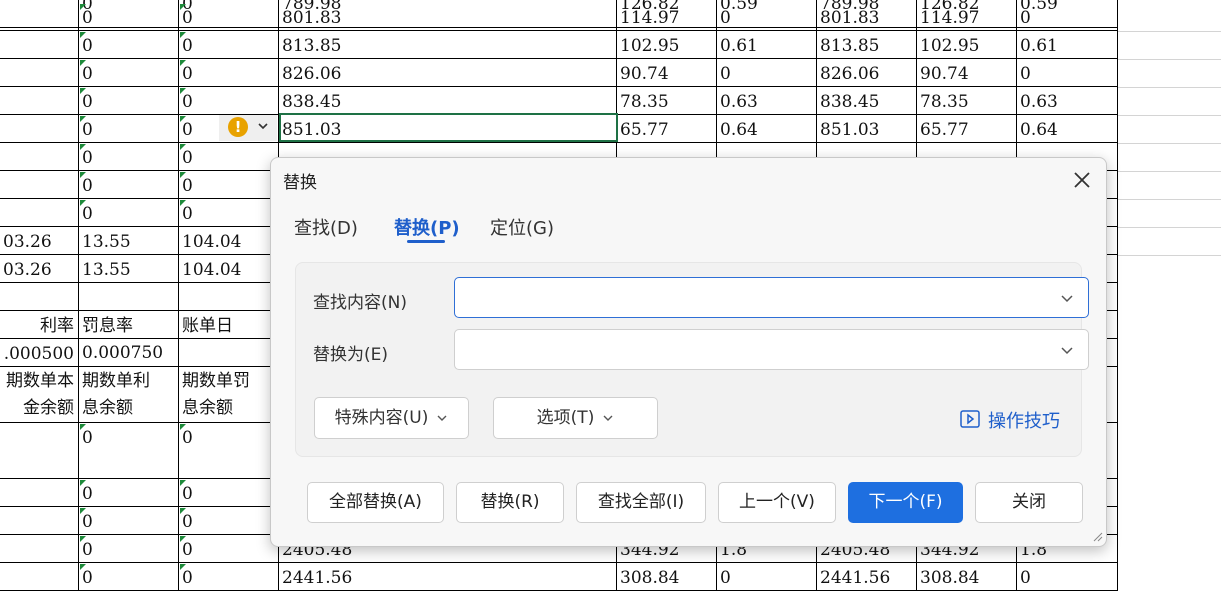 This screenshot has width=1221, height=608. Describe the element at coordinates (391, 418) in the screenshot. I see `special-content-button: 特殊内容(U)` at that location.